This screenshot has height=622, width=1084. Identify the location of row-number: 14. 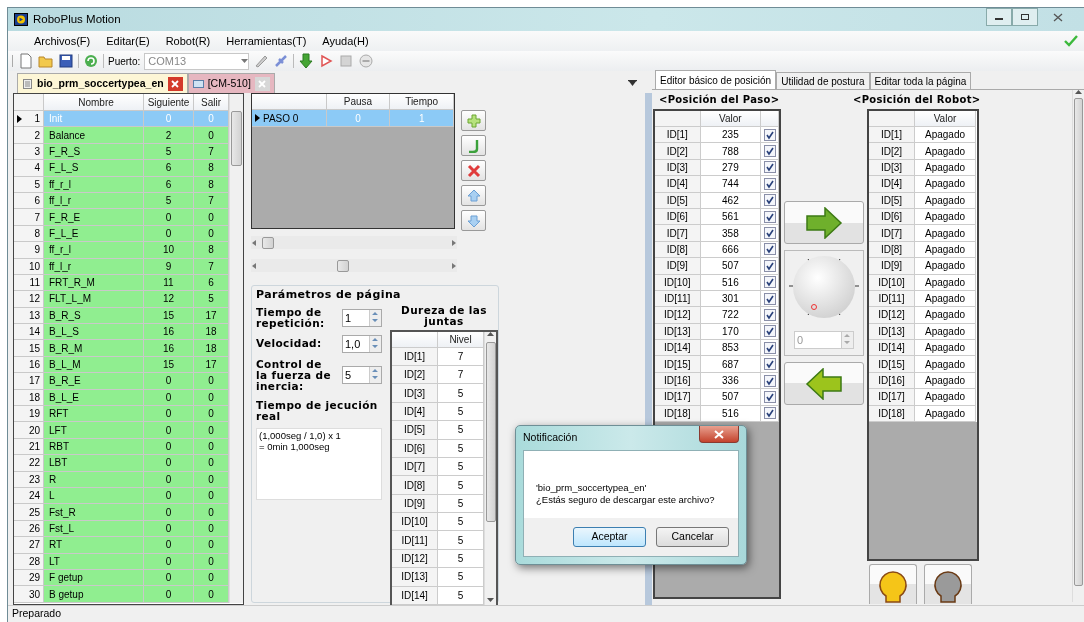
(29, 332).